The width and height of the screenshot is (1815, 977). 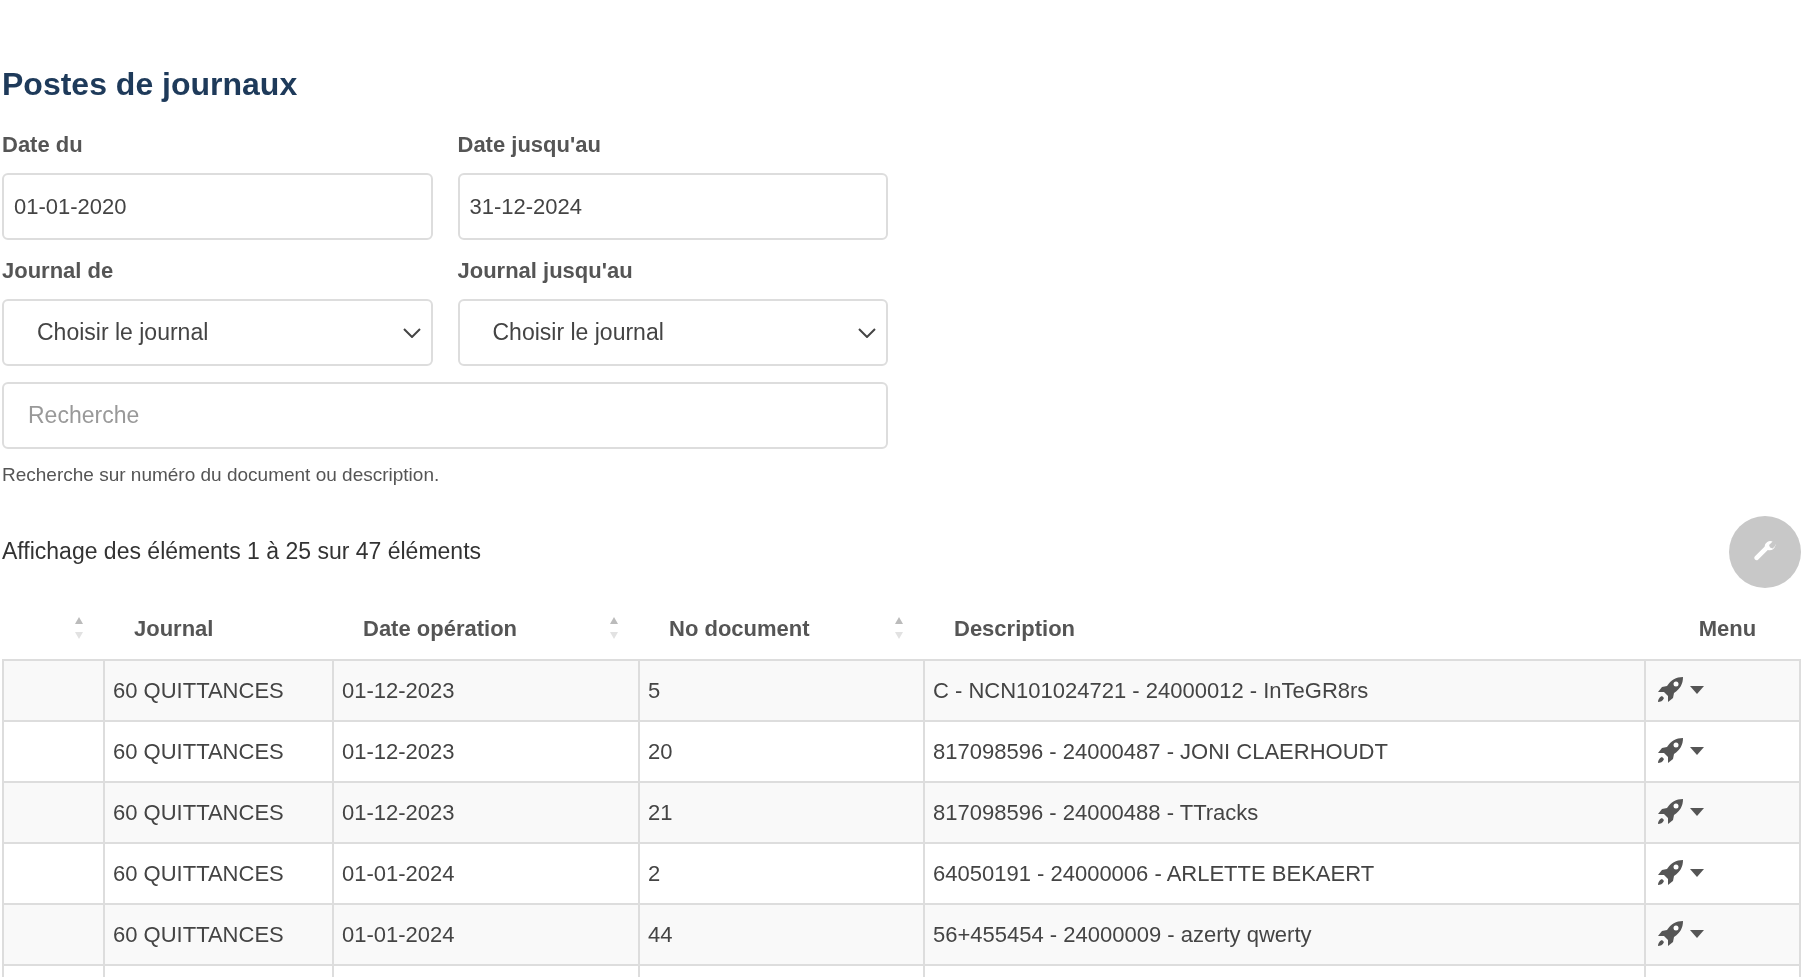 What do you see at coordinates (217, 206) in the screenshot?
I see `date-field: 01-01-2020` at bounding box center [217, 206].